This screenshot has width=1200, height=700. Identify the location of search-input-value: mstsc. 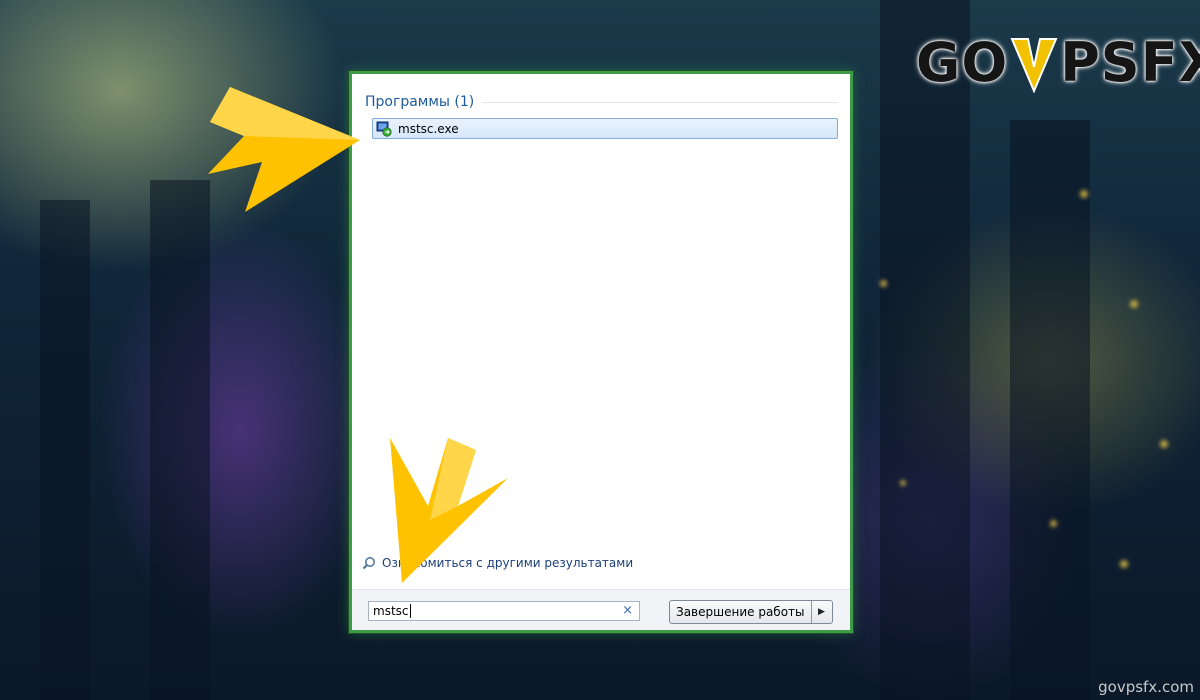
(391, 611).